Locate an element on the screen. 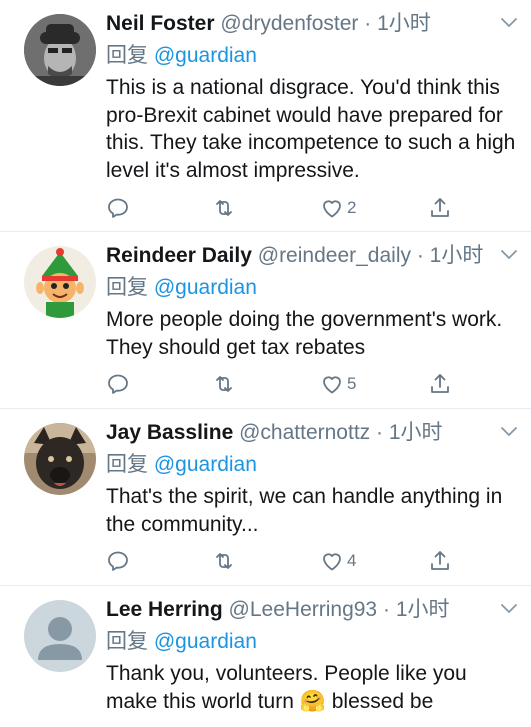  like-button: 4 is located at coordinates (338, 561).